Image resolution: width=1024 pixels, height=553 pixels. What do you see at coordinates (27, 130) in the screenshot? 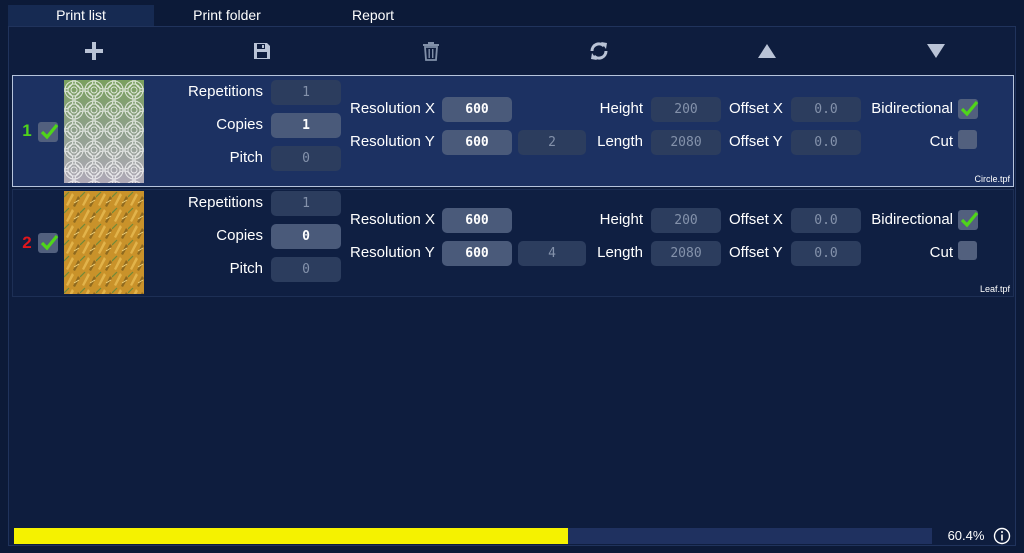
I see `job-index: 1` at bounding box center [27, 130].